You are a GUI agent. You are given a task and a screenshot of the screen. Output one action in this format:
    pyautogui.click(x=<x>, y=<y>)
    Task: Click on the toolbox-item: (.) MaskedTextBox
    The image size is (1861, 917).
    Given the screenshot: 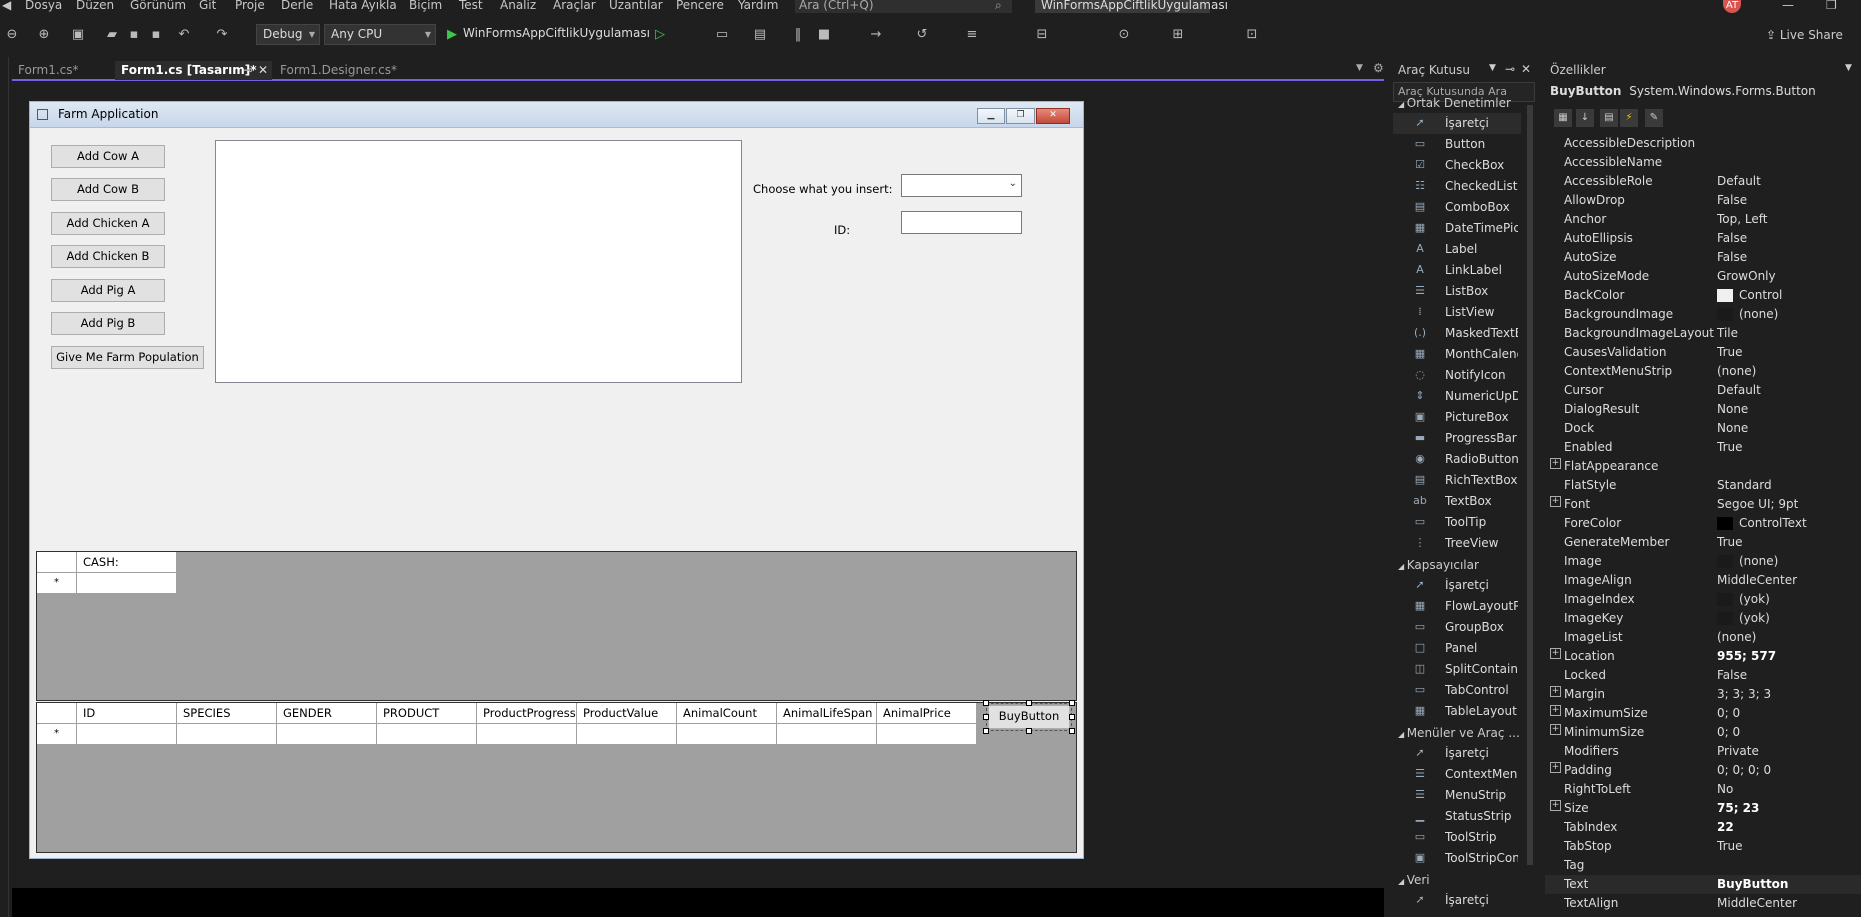 What is the action you would take?
    pyautogui.click(x=1457, y=333)
    